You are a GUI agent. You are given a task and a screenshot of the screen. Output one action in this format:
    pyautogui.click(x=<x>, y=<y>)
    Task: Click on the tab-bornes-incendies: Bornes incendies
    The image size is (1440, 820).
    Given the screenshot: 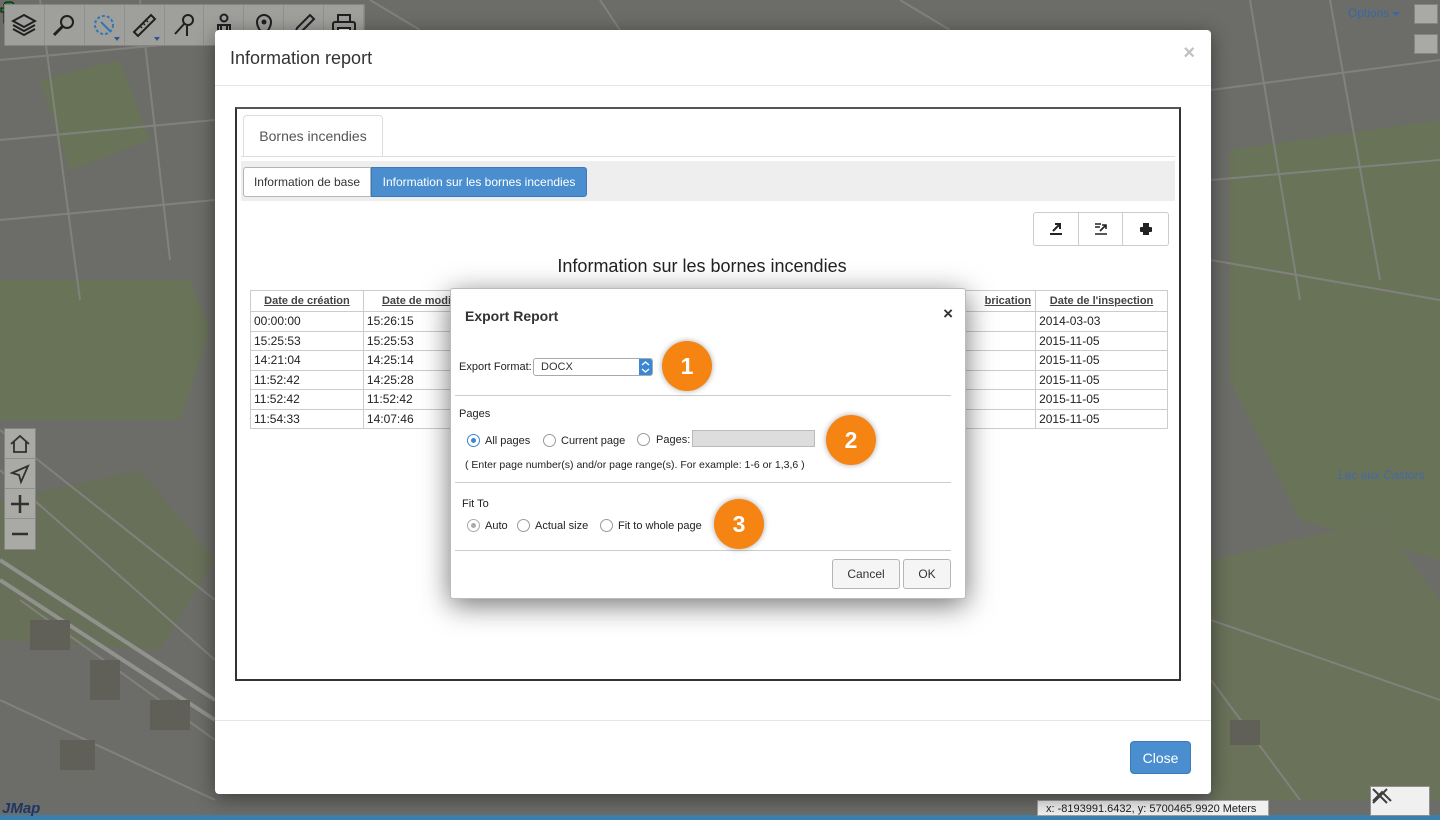 What is the action you would take?
    pyautogui.click(x=313, y=136)
    